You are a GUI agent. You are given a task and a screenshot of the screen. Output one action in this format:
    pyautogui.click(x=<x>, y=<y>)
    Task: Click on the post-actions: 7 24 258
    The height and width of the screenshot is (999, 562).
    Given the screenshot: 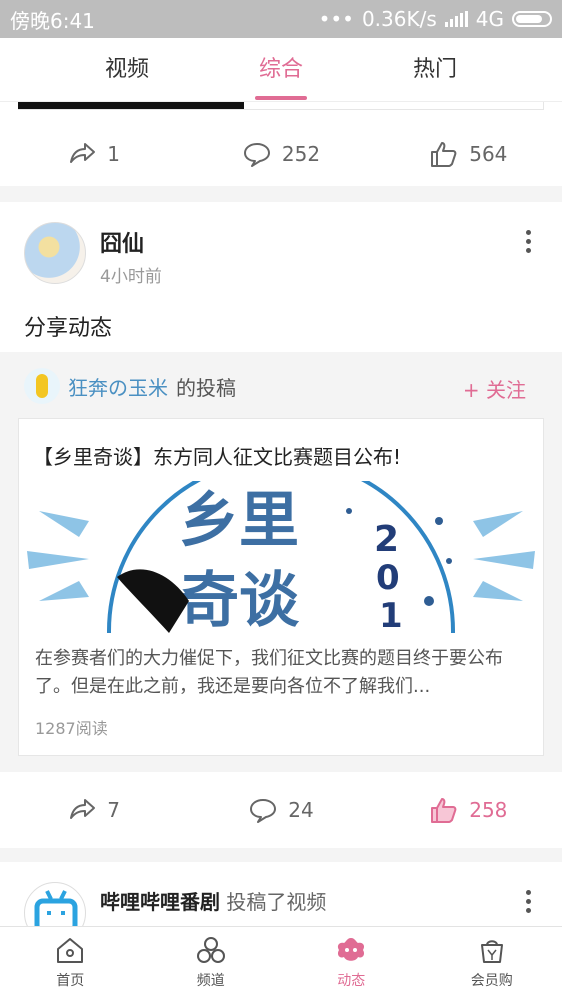 What is the action you would take?
    pyautogui.click(x=281, y=810)
    